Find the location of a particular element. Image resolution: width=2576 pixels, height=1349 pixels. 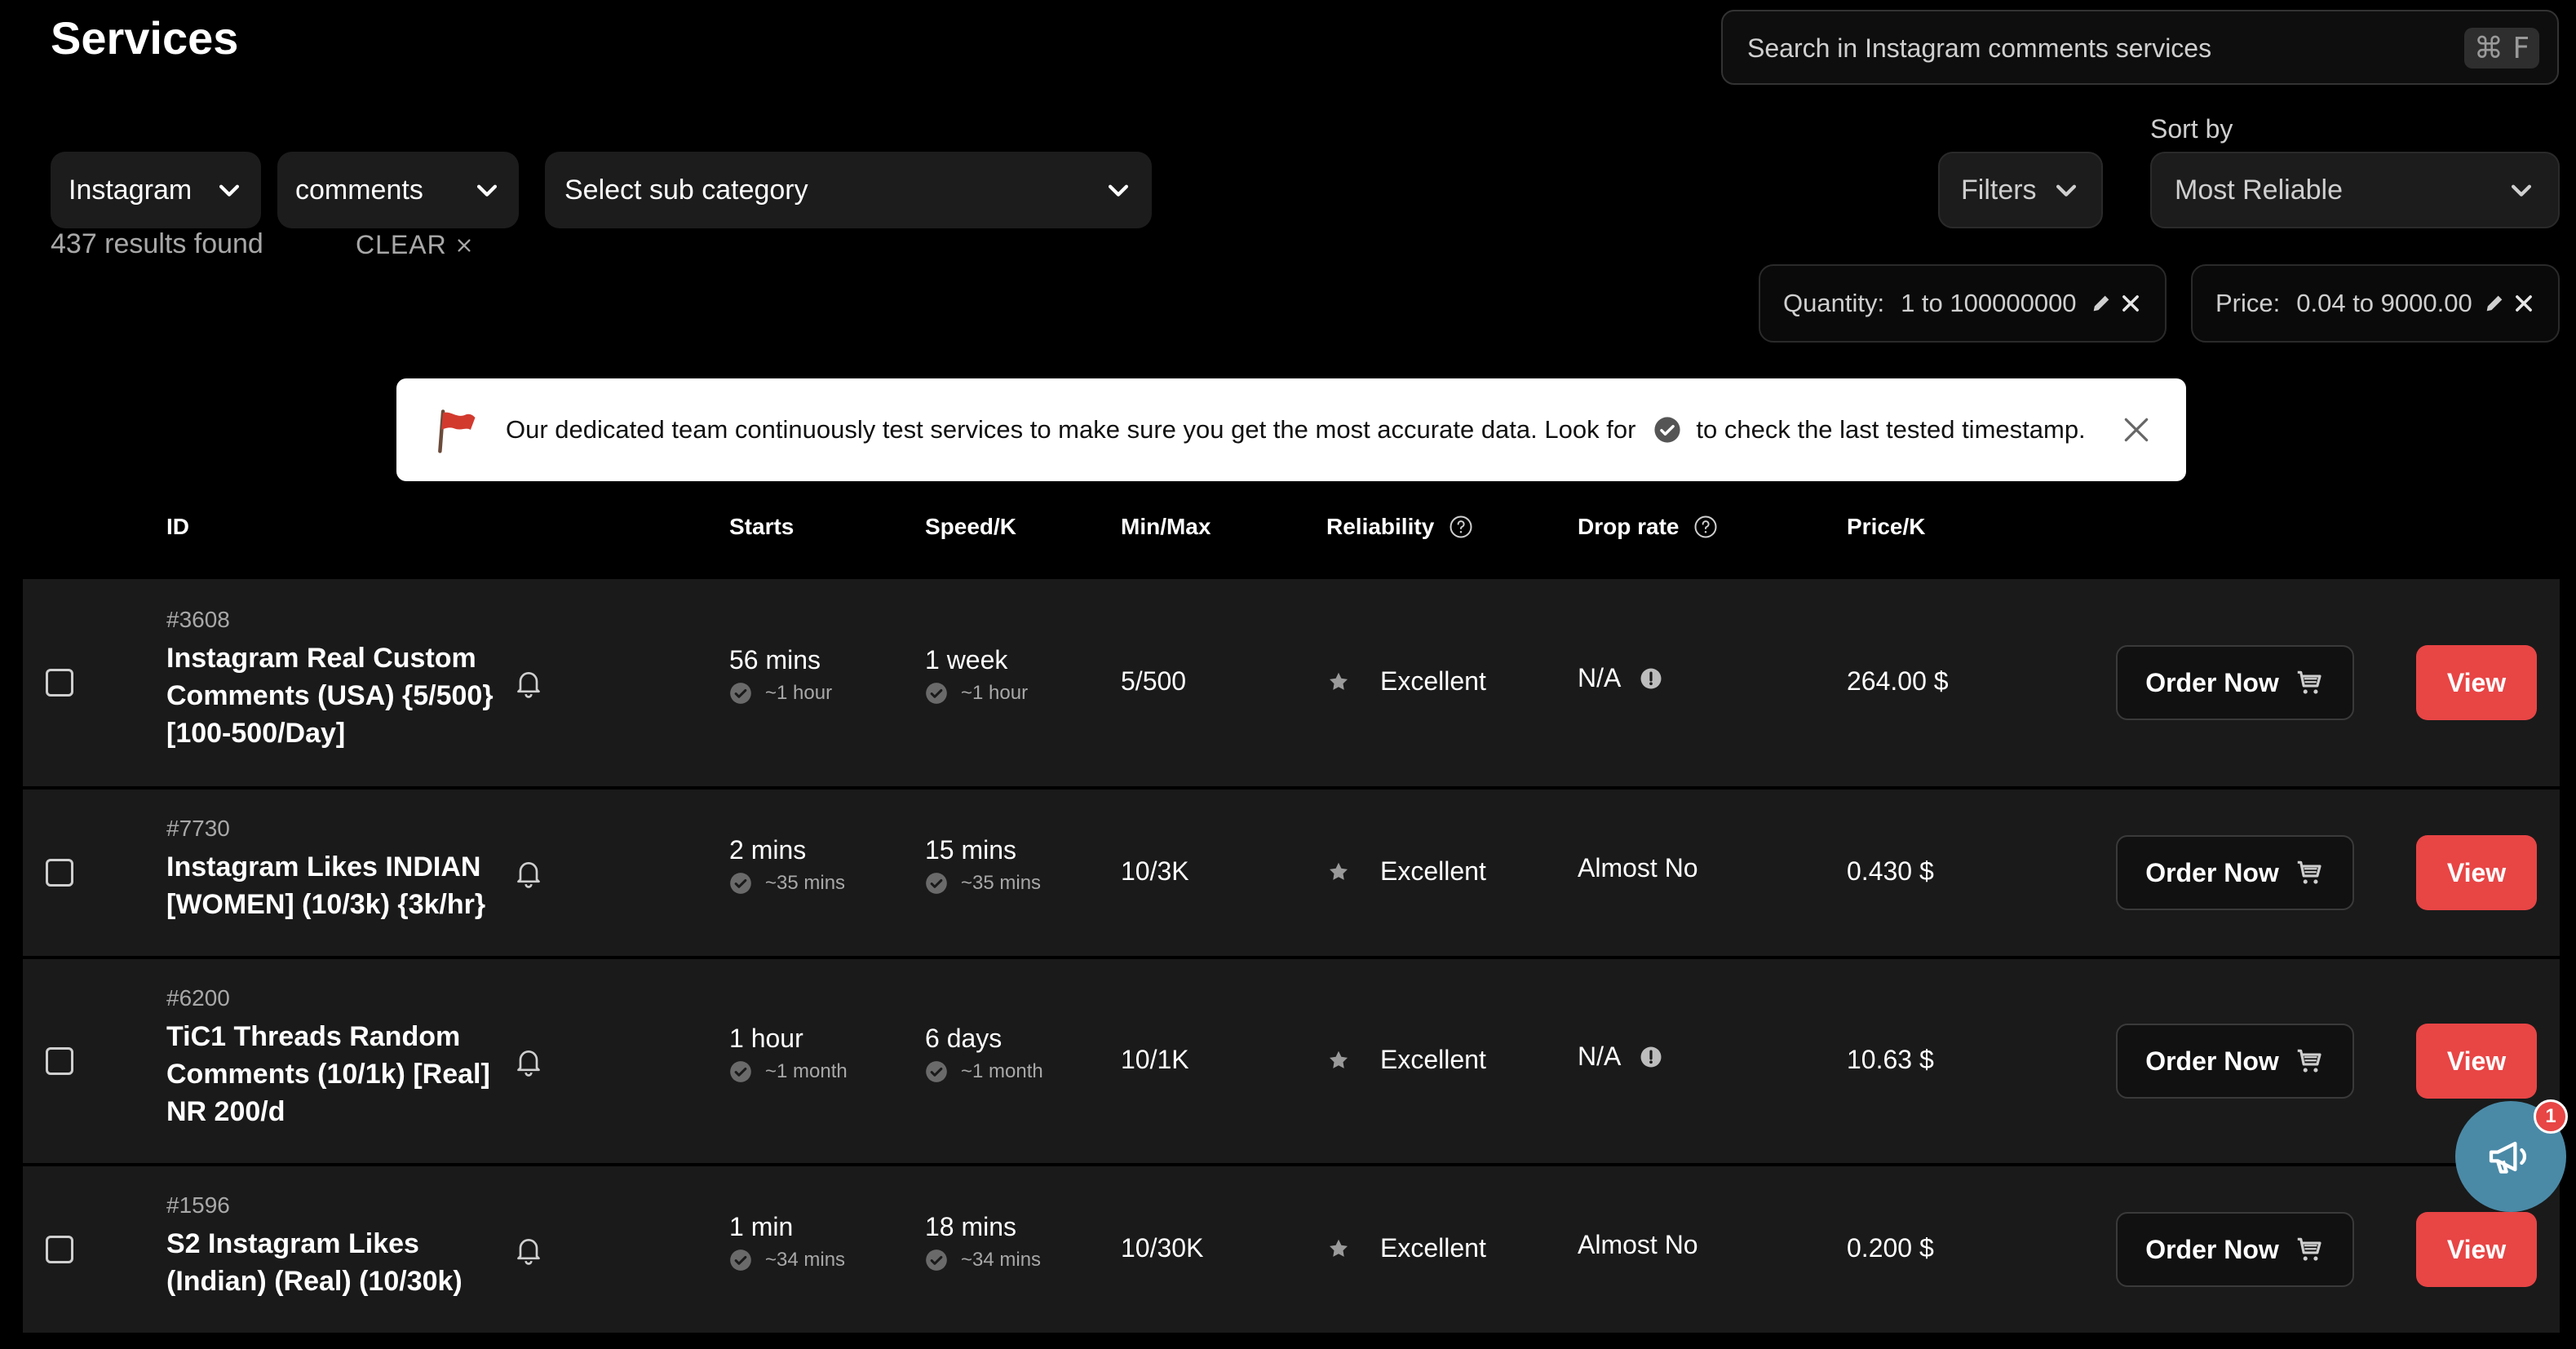

flag-icon is located at coordinates (457, 431).